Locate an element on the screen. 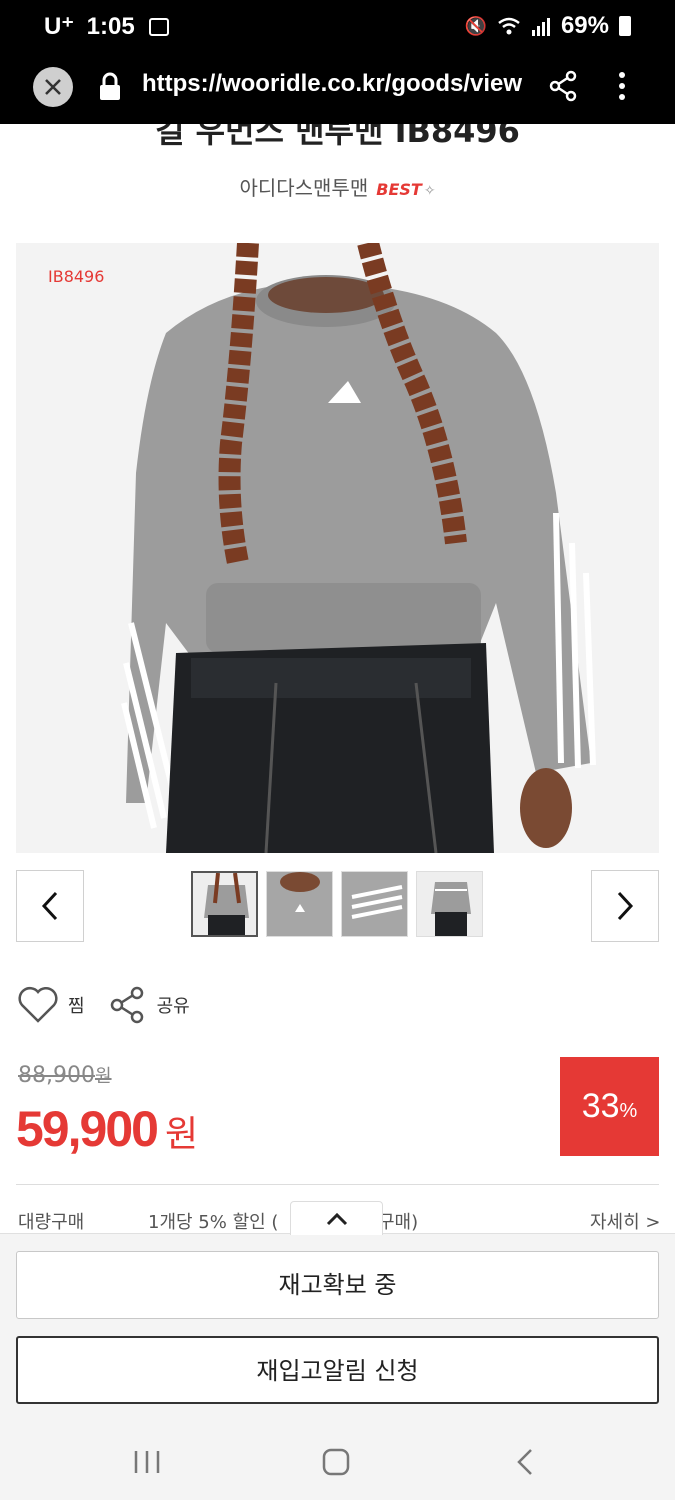 The height and width of the screenshot is (1500, 675). battery-percent: 69% is located at coordinates (584, 25).